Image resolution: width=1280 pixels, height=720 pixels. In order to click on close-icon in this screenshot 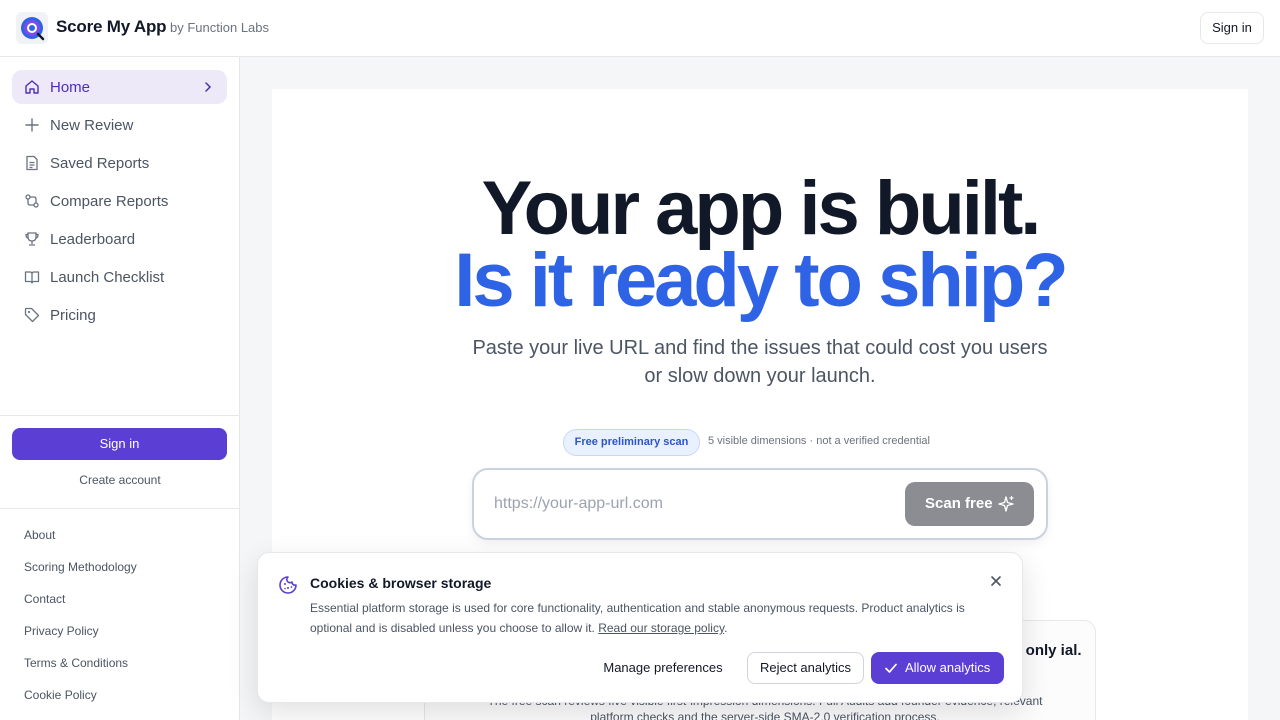, I will do `click(996, 581)`.